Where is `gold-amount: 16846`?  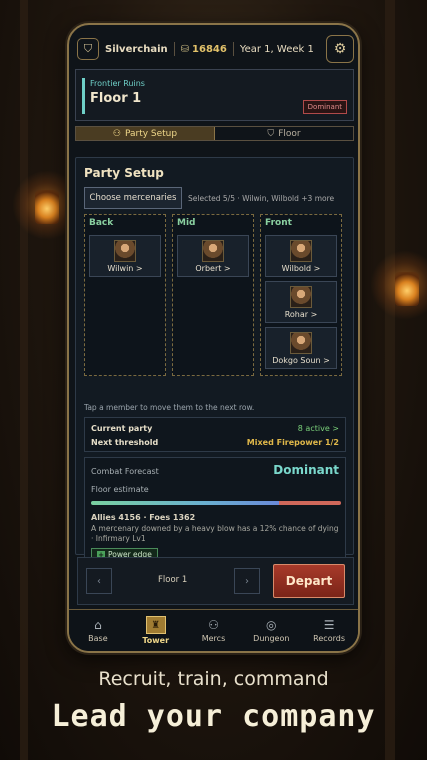 gold-amount: 16846 is located at coordinates (209, 49).